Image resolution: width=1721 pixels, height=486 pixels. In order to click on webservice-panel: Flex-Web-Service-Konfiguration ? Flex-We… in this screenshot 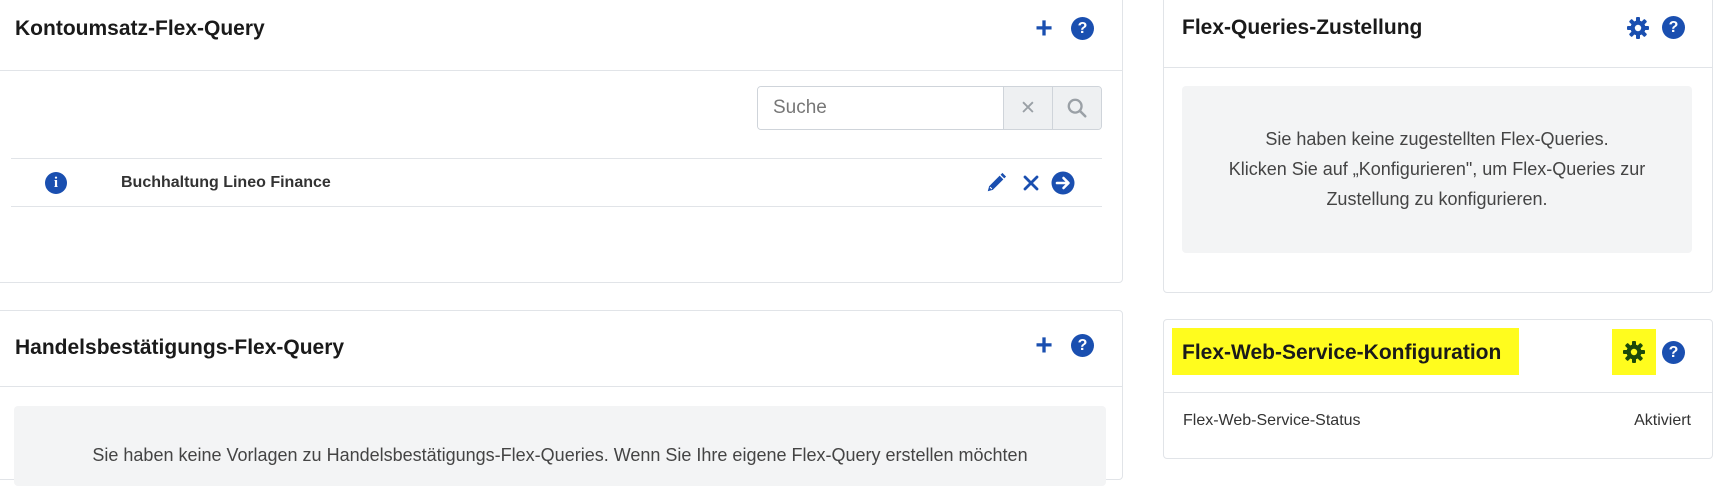, I will do `click(1438, 389)`.